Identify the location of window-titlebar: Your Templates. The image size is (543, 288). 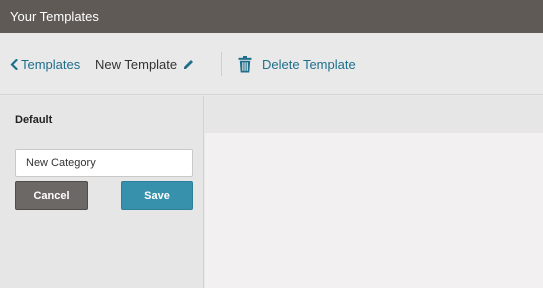
(271, 16).